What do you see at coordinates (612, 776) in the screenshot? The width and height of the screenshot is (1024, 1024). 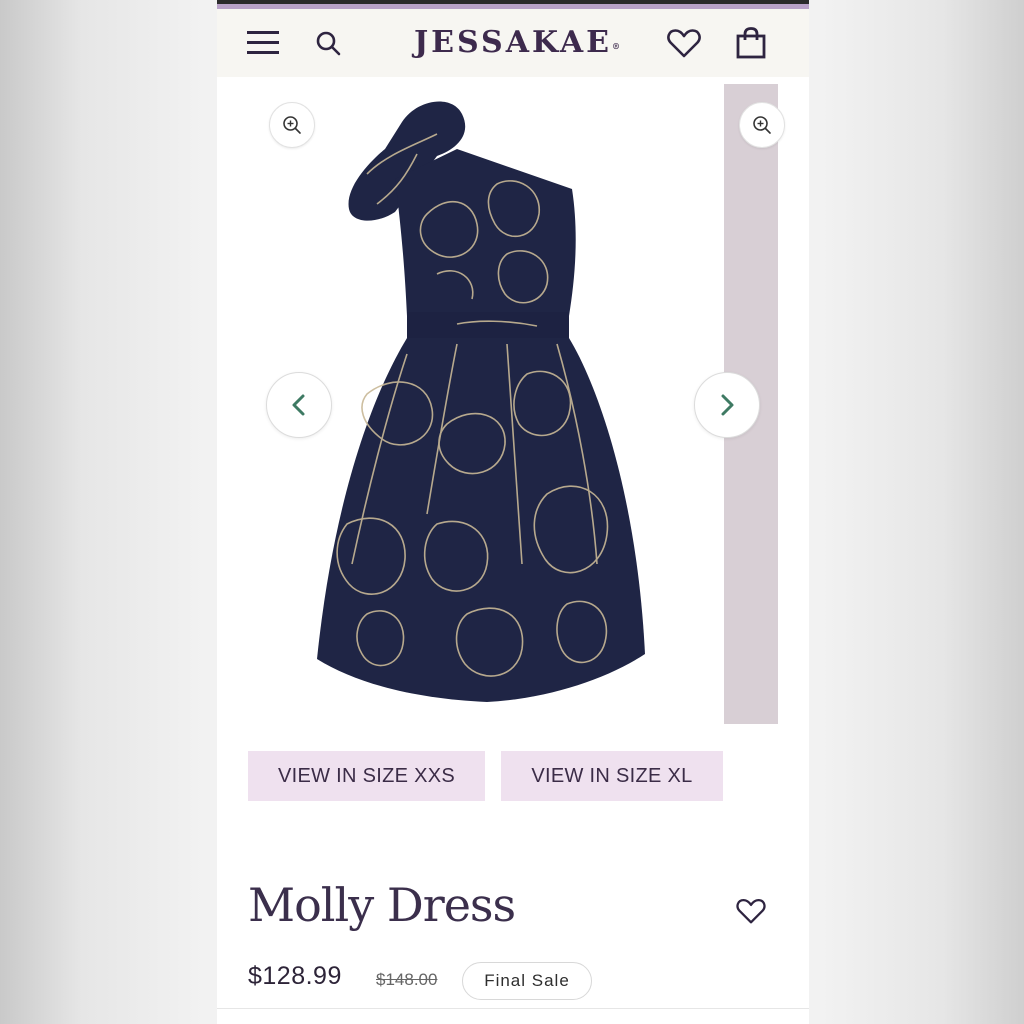 I see `view-in-size-xl-button: VIEW IN SIZE XL` at bounding box center [612, 776].